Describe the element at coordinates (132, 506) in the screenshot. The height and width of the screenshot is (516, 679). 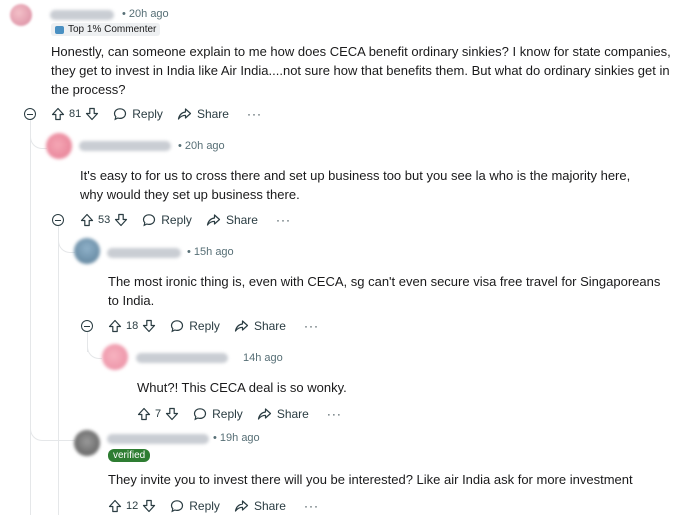
I see `vote-count: 12` at that location.